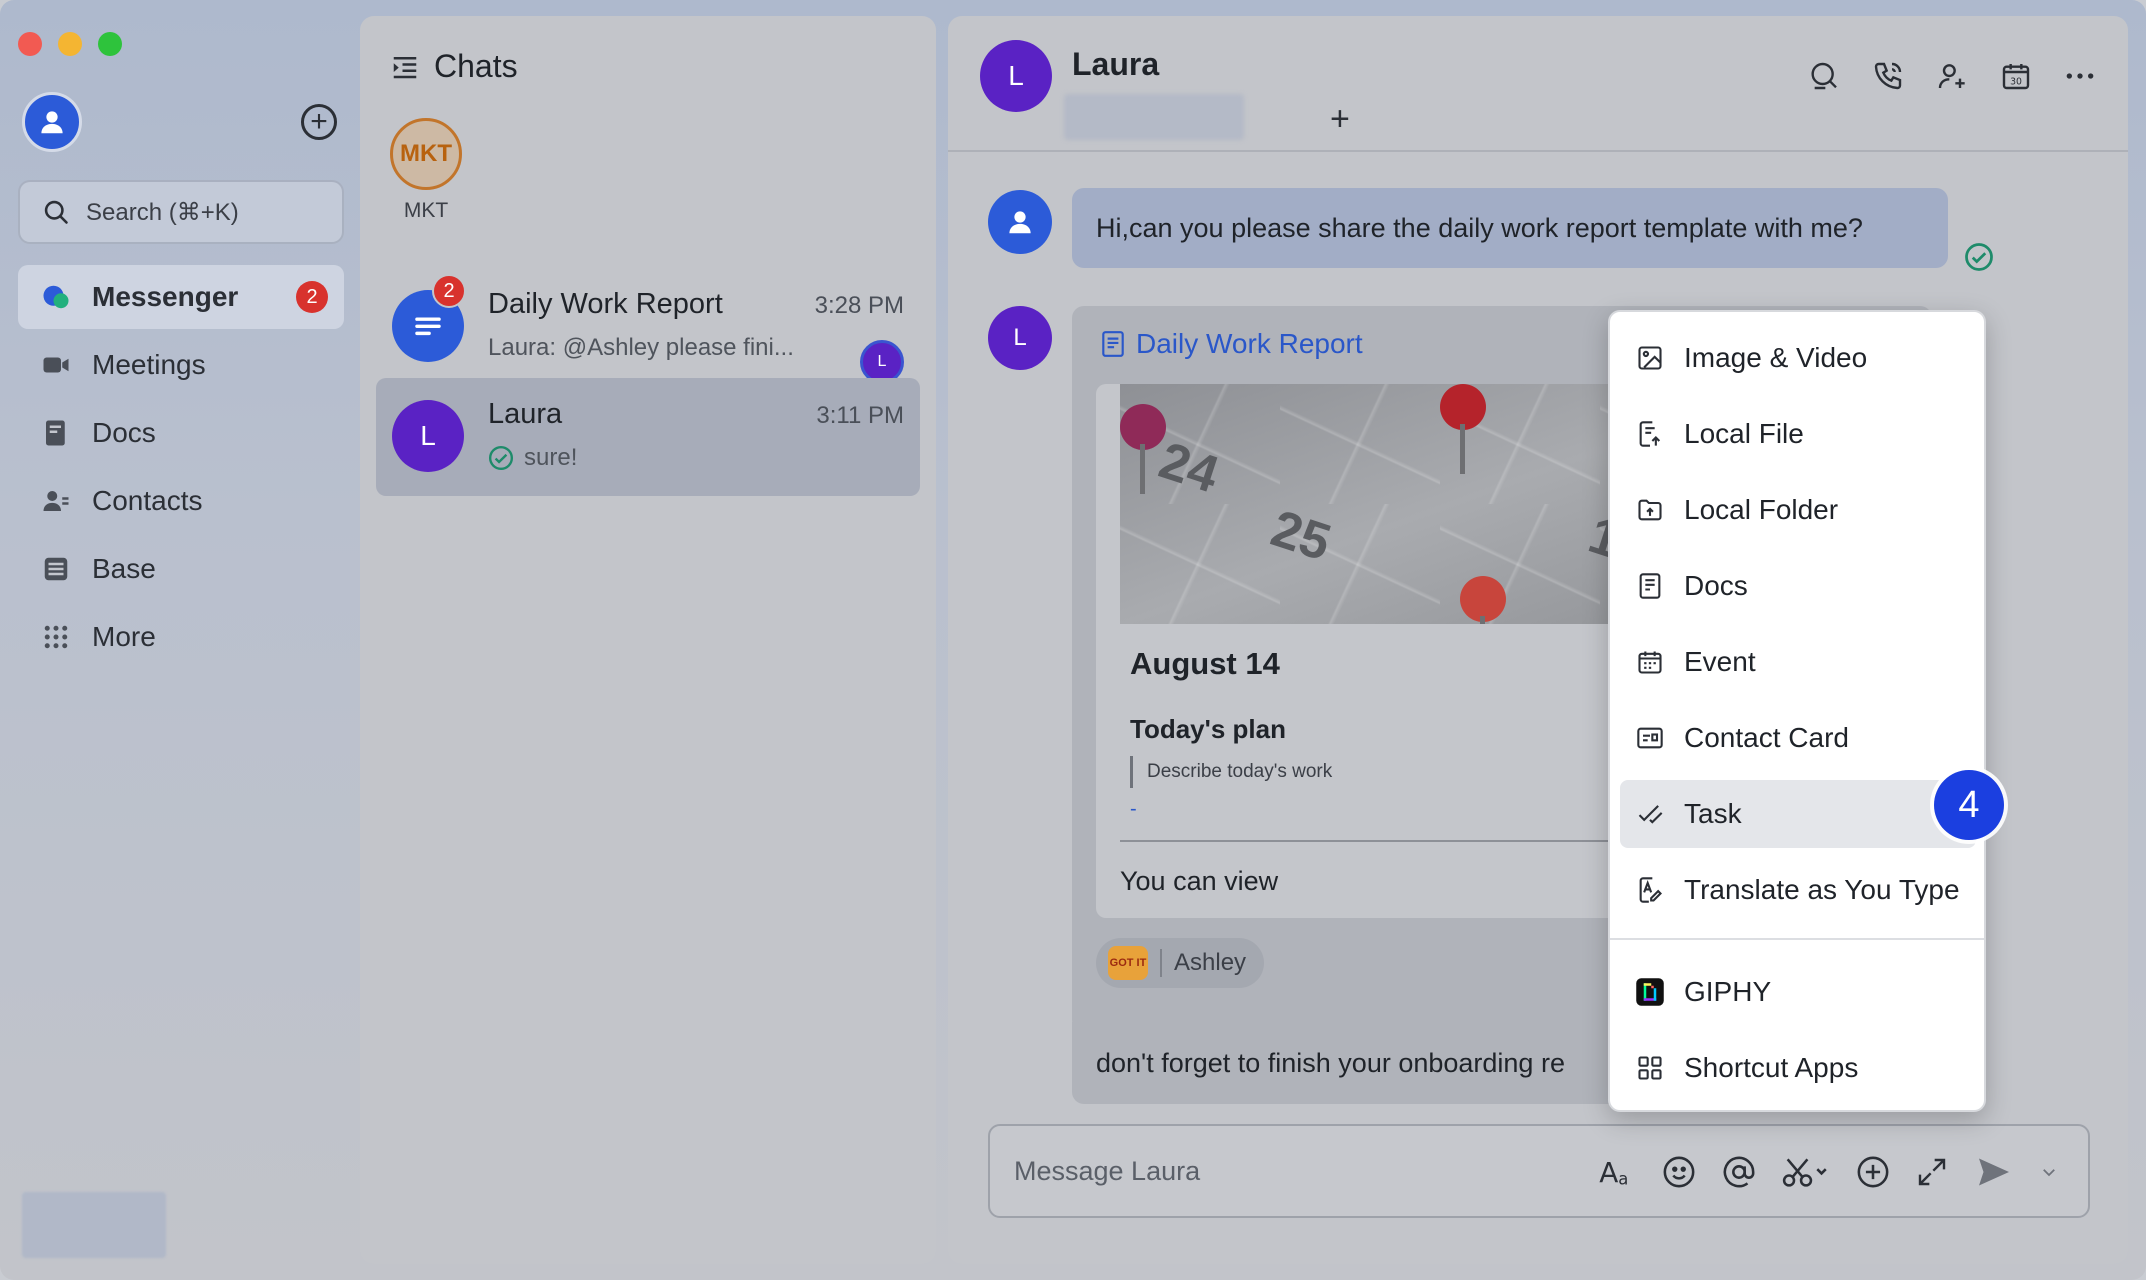 This screenshot has height=1280, width=2146. I want to click on composer-toolbar: Aa, so click(1828, 1172).